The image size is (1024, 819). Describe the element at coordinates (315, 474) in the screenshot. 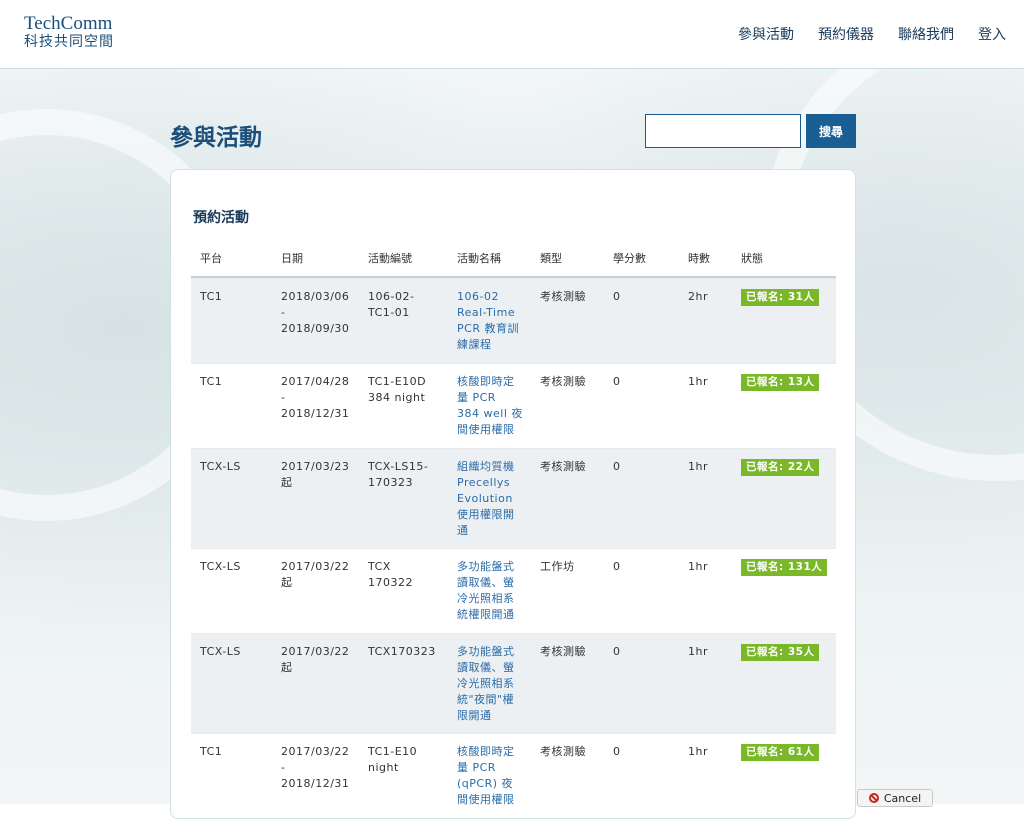

I see `cell-date: 2017/03/23 起` at that location.